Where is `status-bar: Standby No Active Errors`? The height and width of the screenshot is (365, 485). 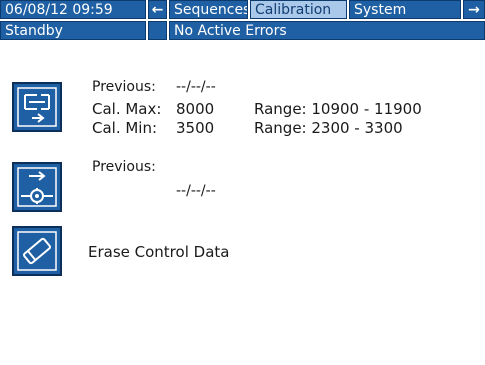 status-bar: Standby No Active Errors is located at coordinates (242, 31).